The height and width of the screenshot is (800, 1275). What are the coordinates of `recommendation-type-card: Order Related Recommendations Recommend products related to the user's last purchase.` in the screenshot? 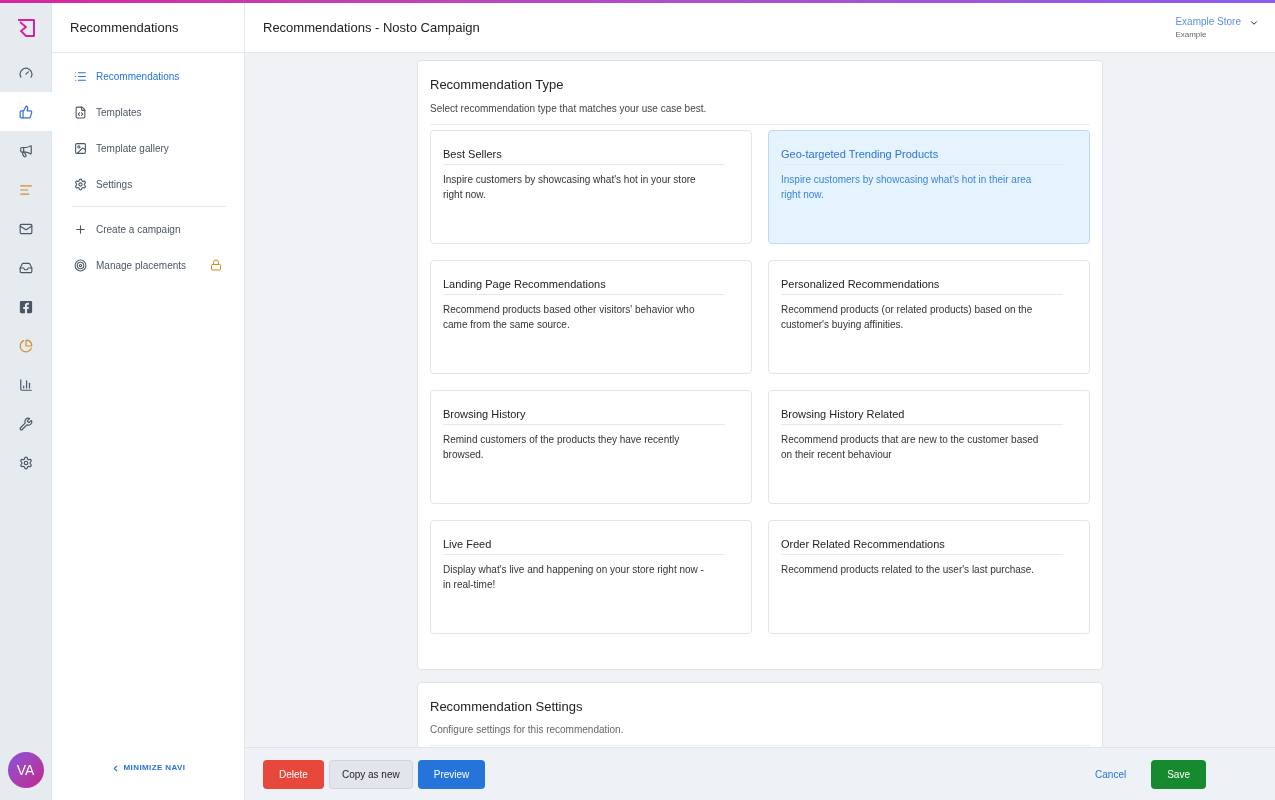 It's located at (929, 576).